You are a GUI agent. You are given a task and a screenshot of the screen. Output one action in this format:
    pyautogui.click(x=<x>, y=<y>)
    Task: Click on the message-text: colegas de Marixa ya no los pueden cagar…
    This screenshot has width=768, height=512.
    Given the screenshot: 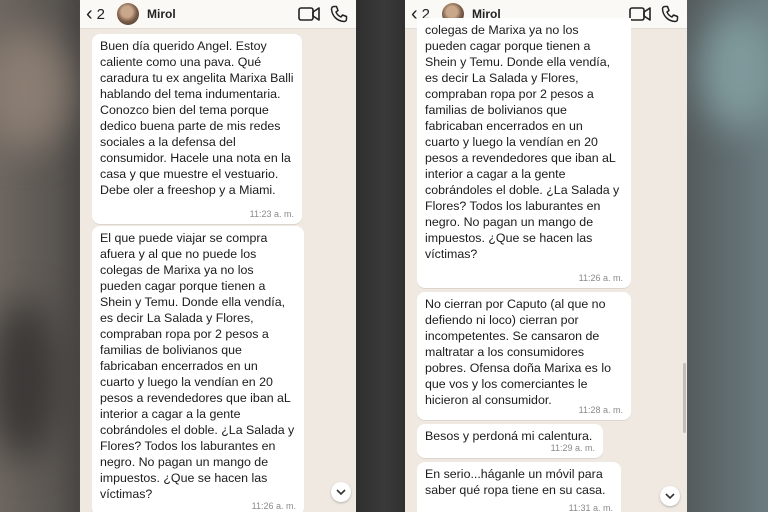 What is the action you would take?
    pyautogui.click(x=522, y=142)
    